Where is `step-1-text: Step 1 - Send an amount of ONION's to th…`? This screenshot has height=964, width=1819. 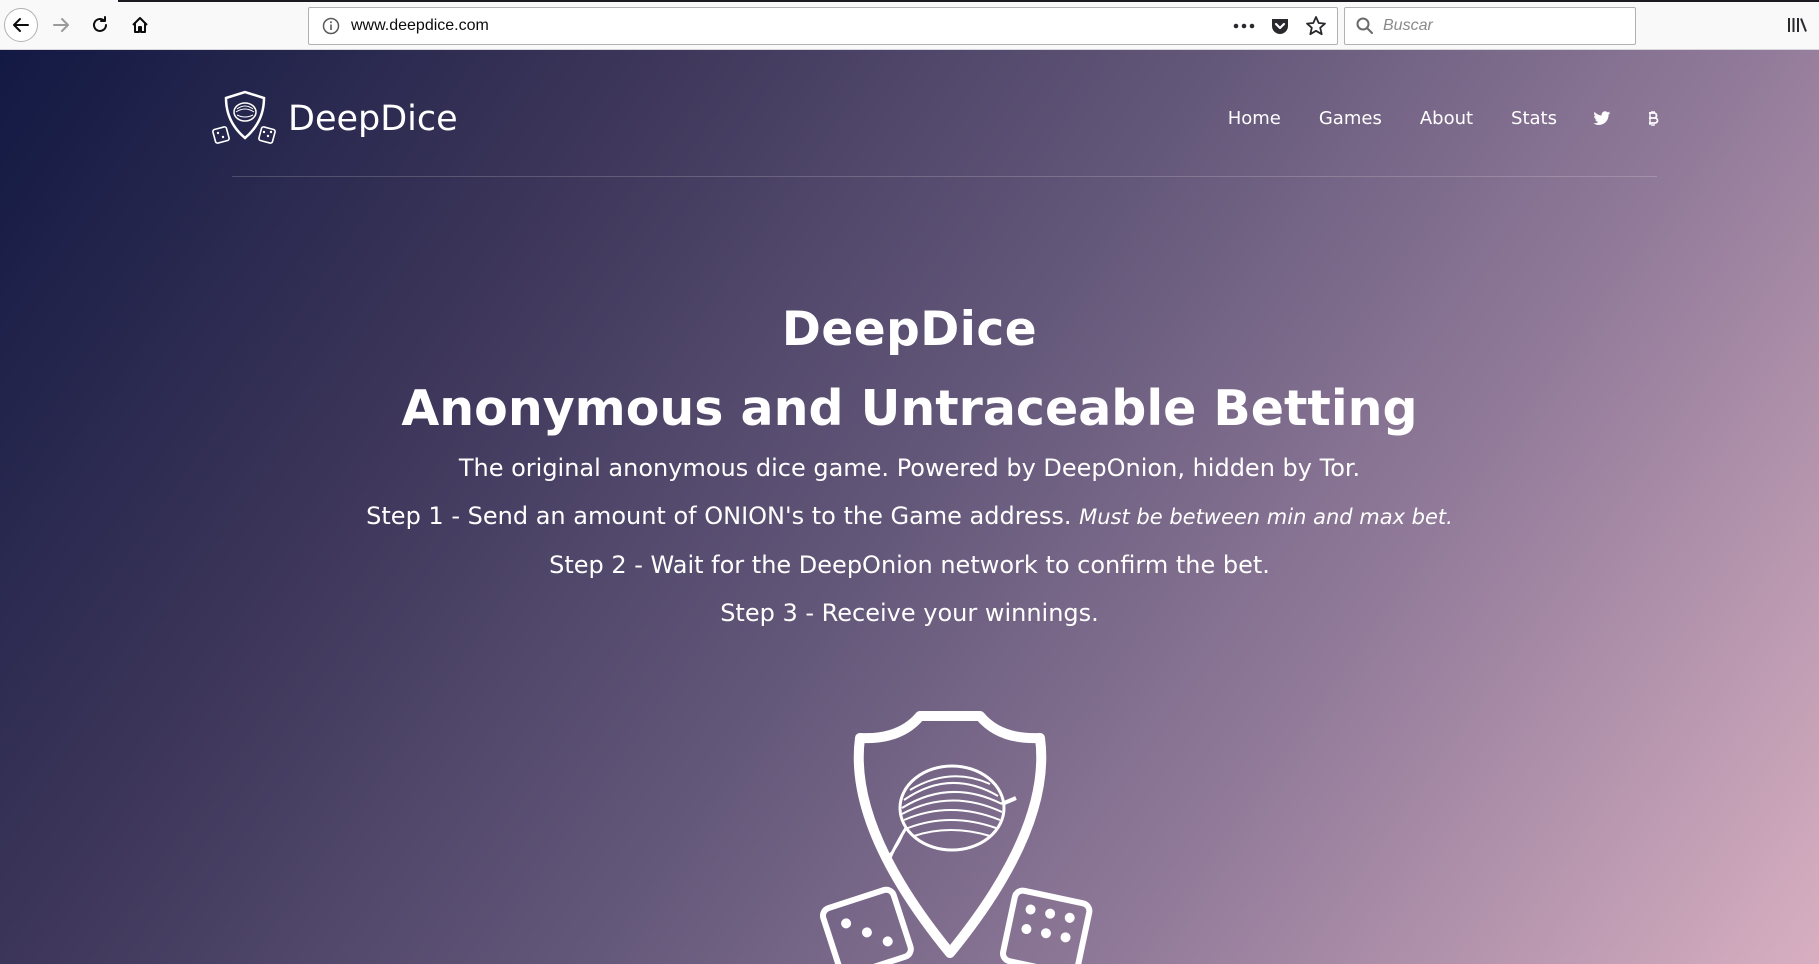
step-1-text: Step 1 - Send an amount of ONION's to th… is located at coordinates (719, 516).